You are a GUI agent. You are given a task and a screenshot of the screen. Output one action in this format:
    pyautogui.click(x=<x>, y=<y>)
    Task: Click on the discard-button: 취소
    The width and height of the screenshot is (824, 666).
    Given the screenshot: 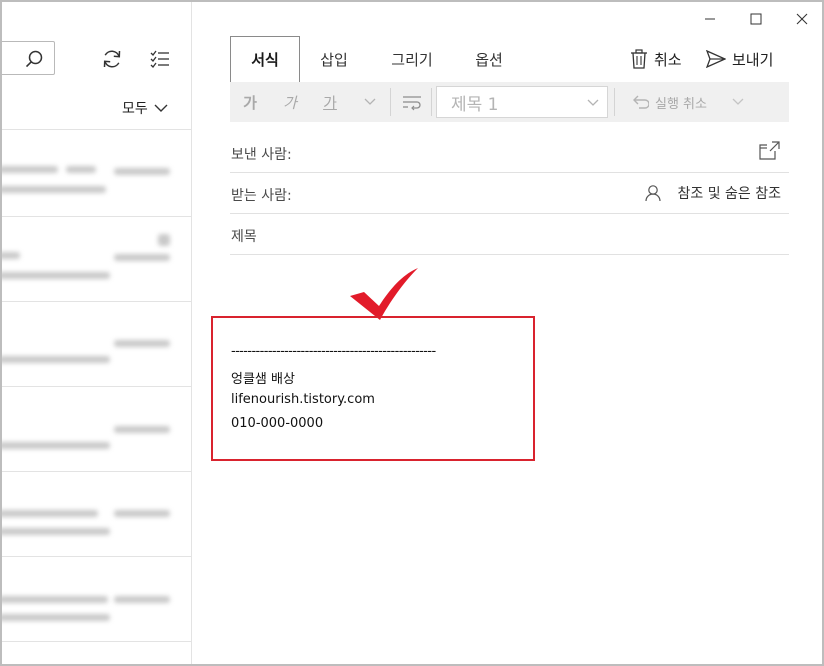 What is the action you would take?
    pyautogui.click(x=656, y=59)
    